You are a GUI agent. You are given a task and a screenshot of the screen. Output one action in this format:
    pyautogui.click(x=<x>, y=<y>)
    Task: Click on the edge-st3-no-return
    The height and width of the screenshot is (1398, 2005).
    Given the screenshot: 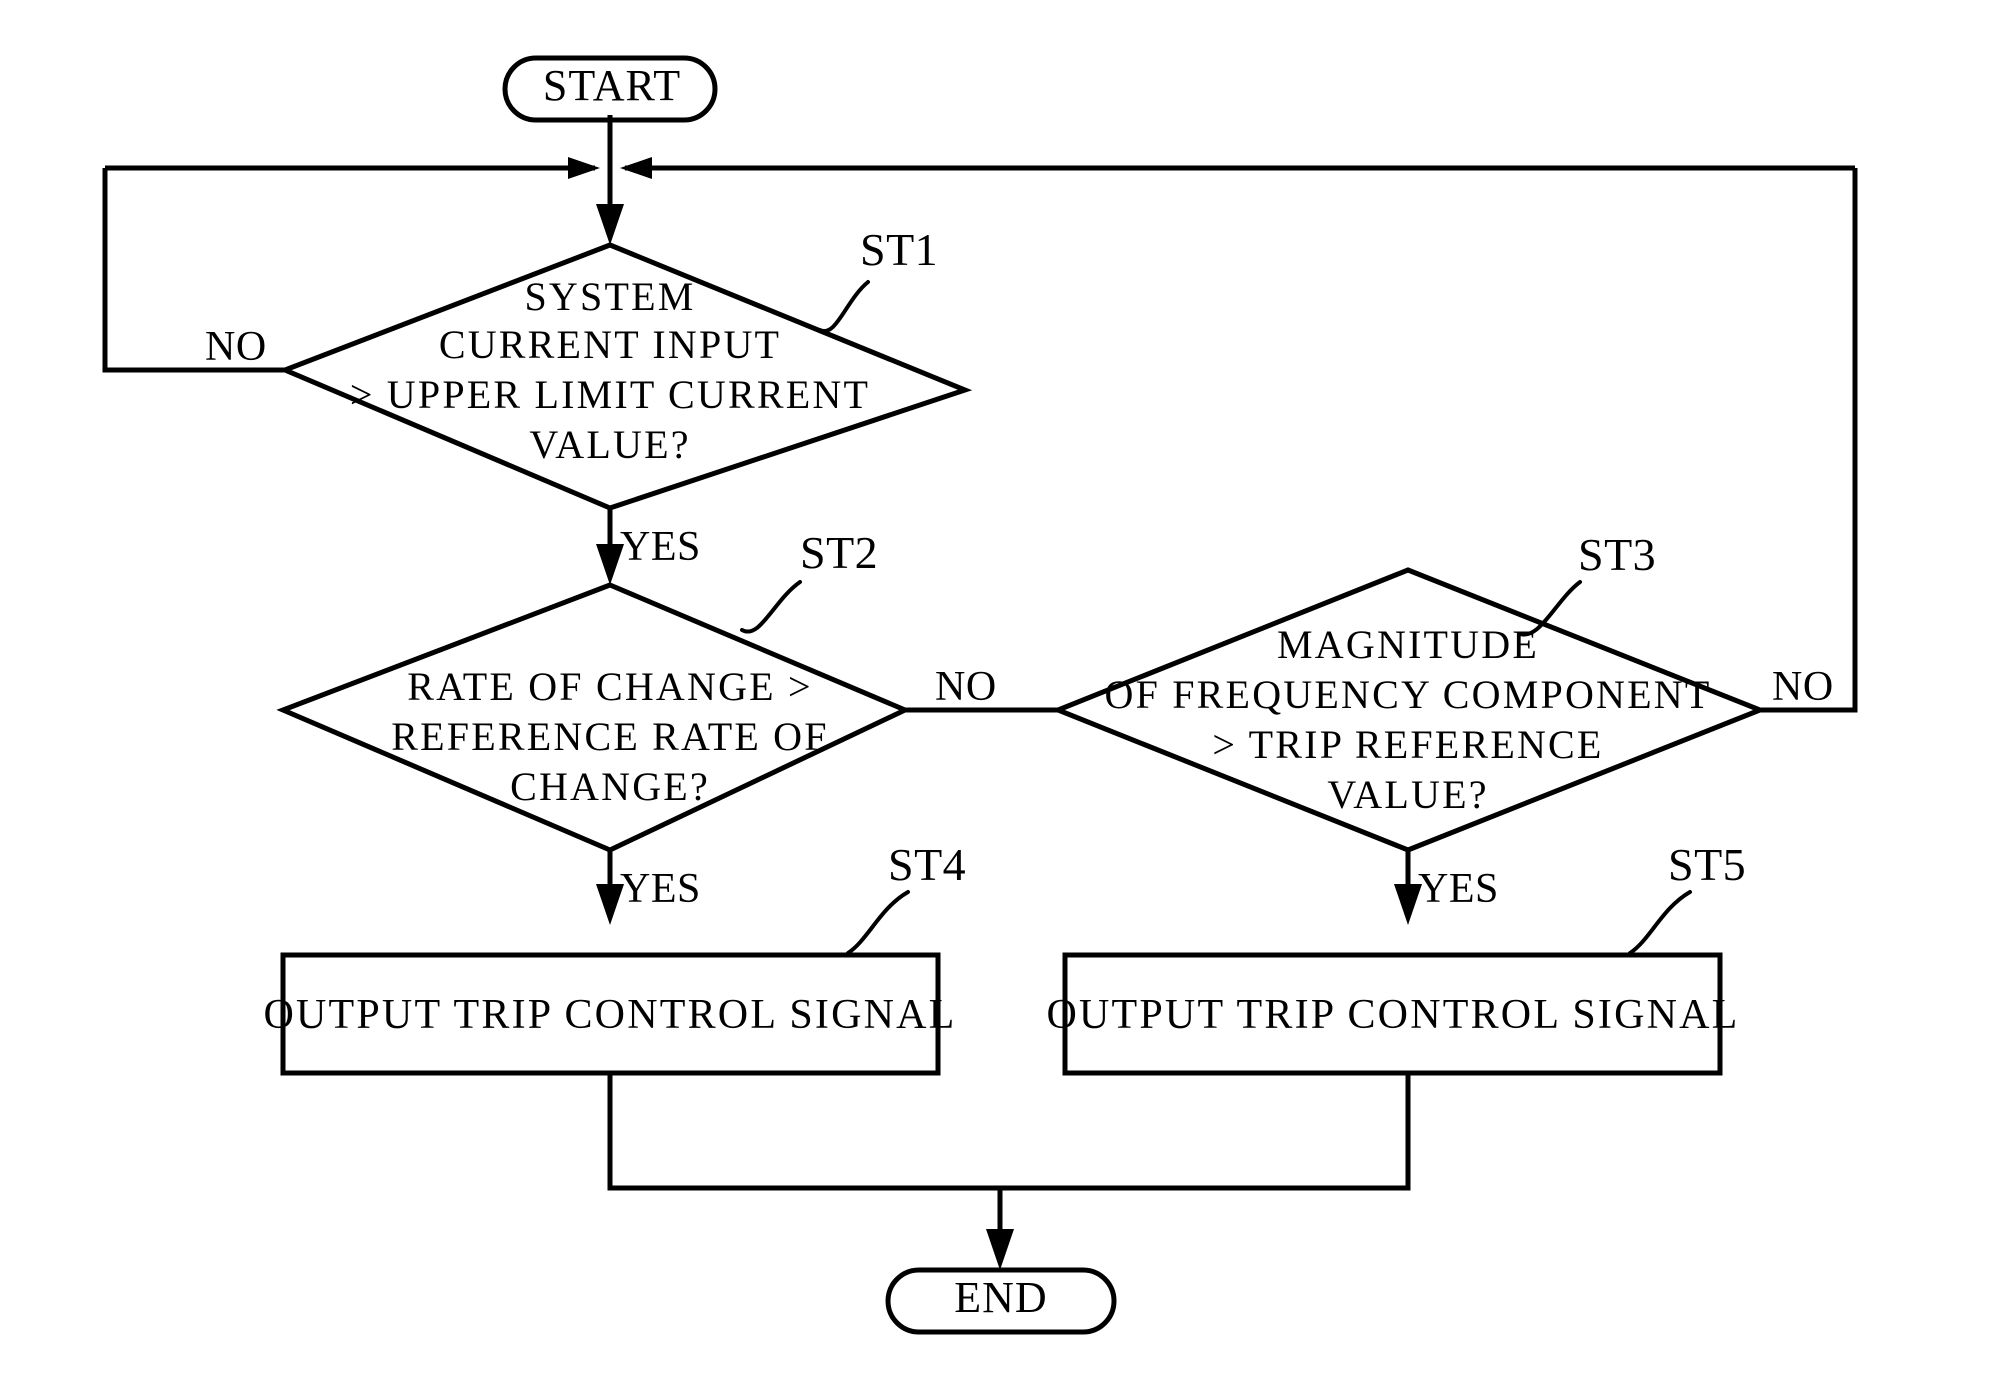 What is the action you would take?
    pyautogui.click(x=1809, y=440)
    